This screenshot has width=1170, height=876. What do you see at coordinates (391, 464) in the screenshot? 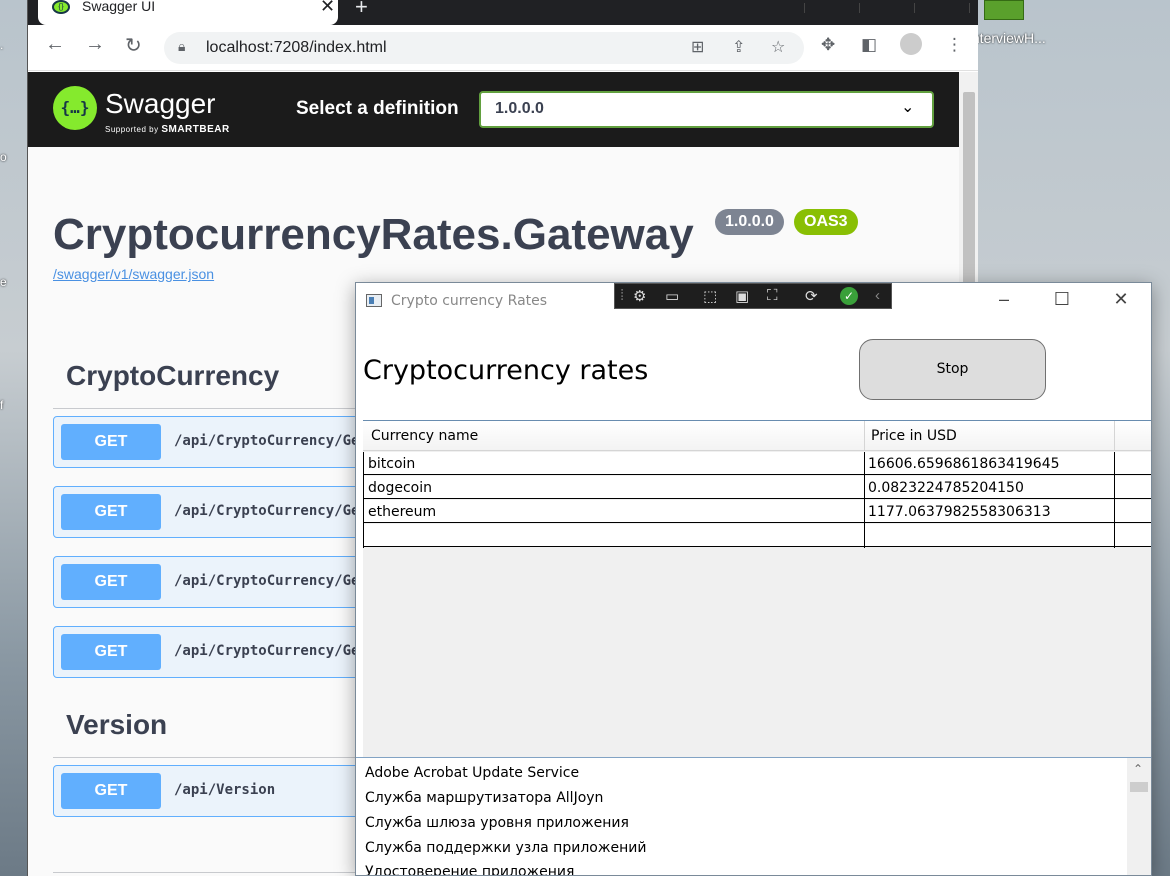
I see `currency-cell: bitcoin` at bounding box center [391, 464].